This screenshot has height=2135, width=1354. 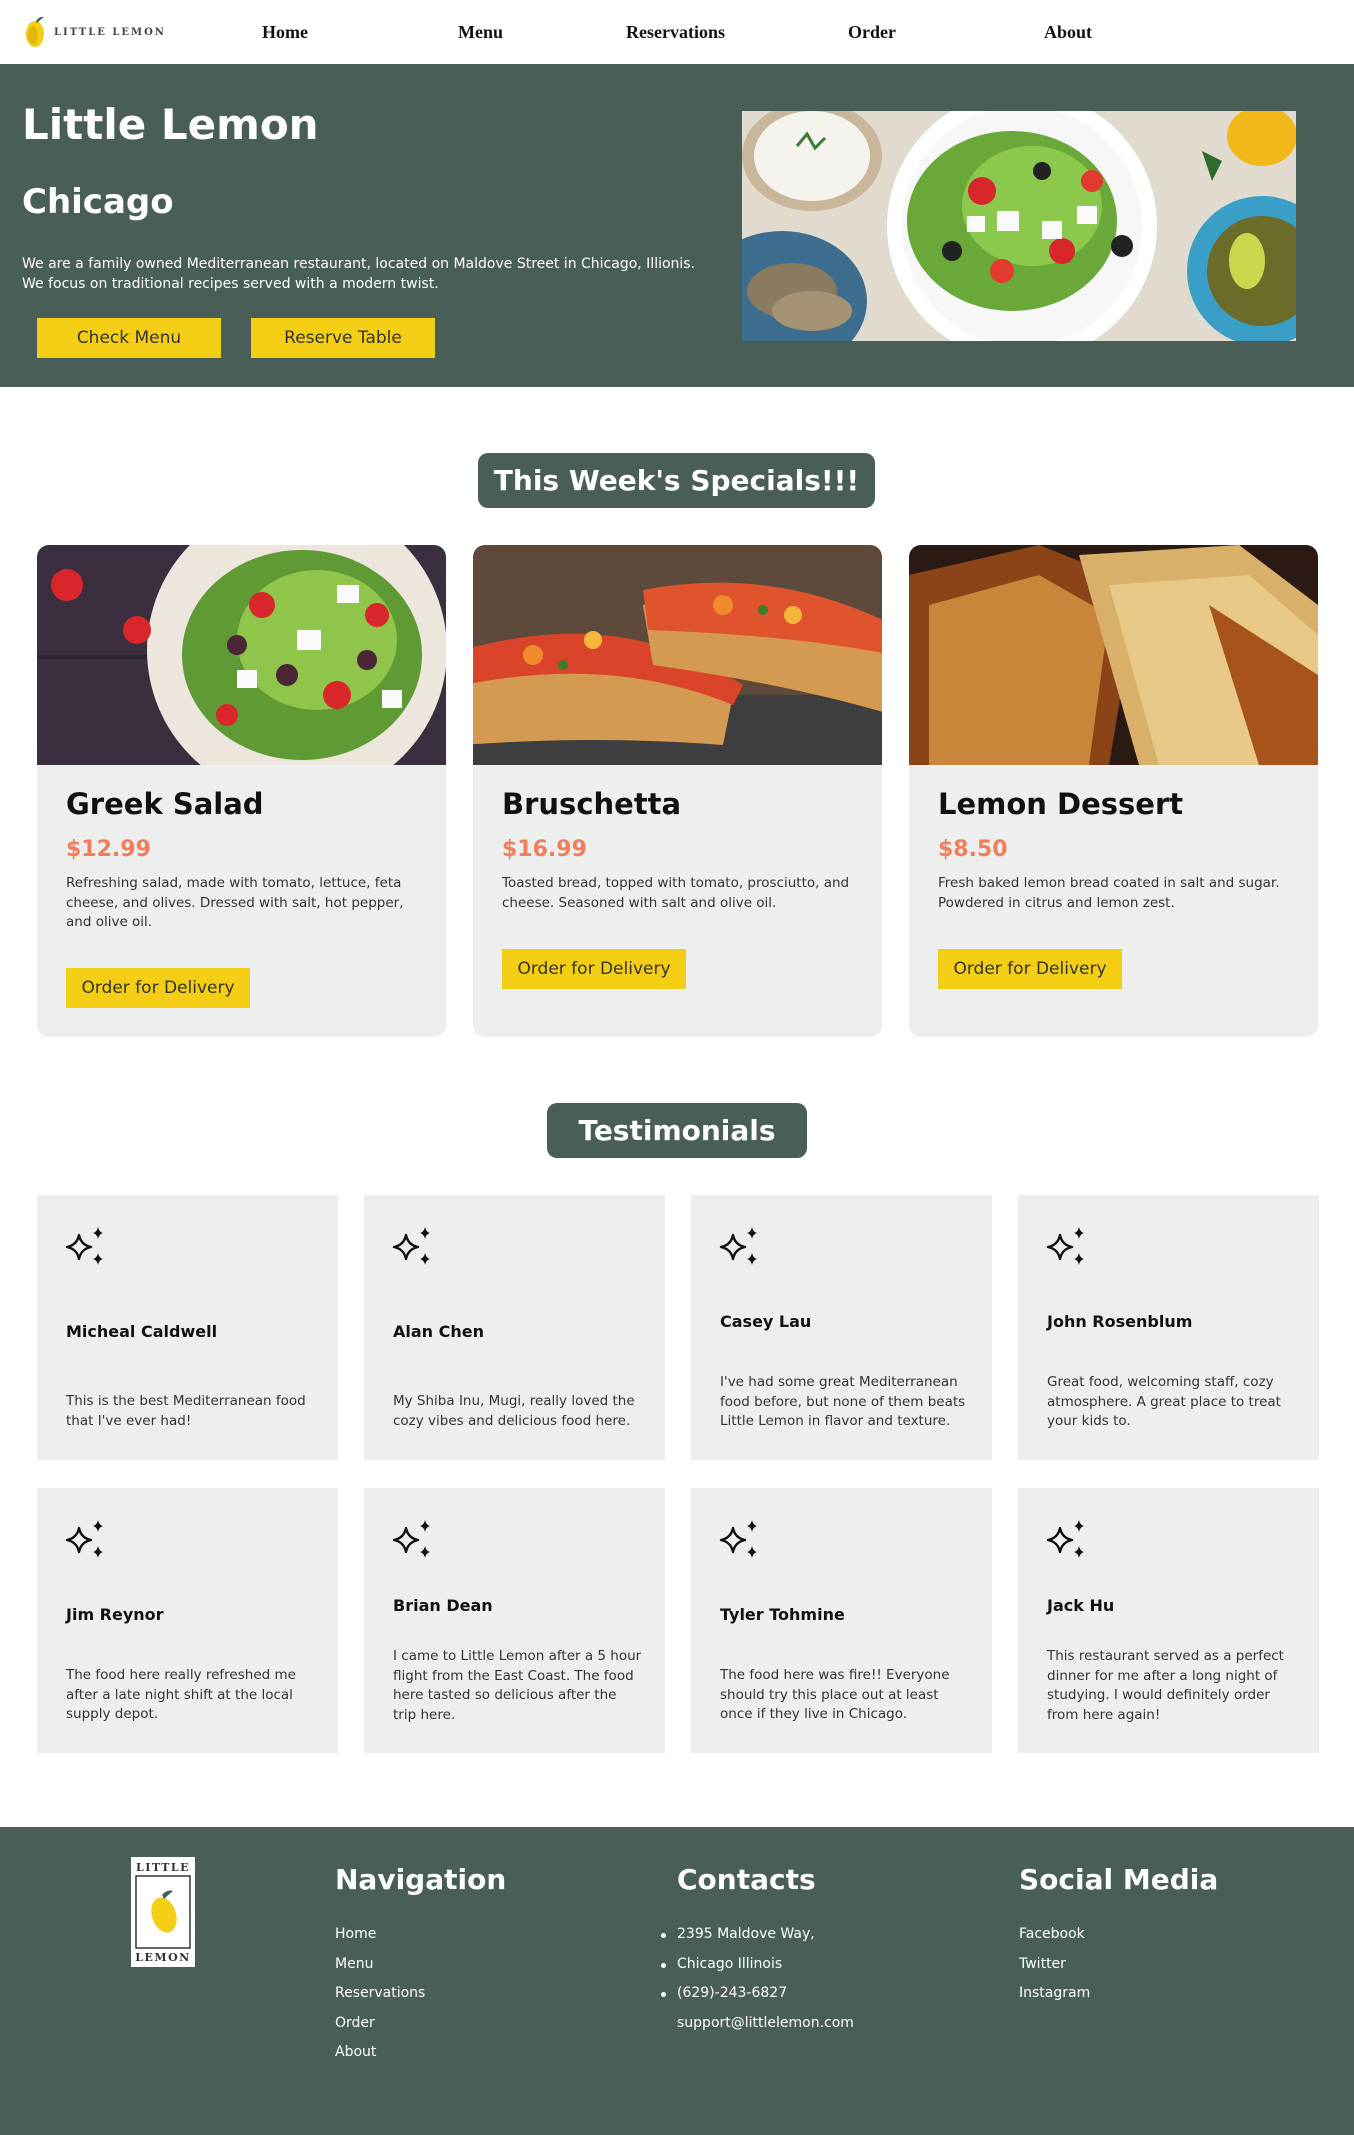 What do you see at coordinates (1054, 1994) in the screenshot?
I see `social-link-instagram: Instagram` at bounding box center [1054, 1994].